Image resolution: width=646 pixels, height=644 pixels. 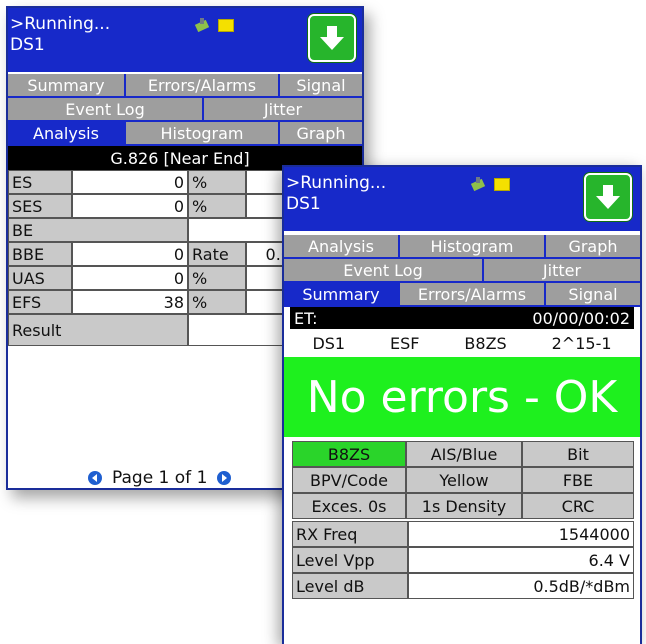 I want to click on meas-label-level-db: Level dB, so click(x=350, y=586).